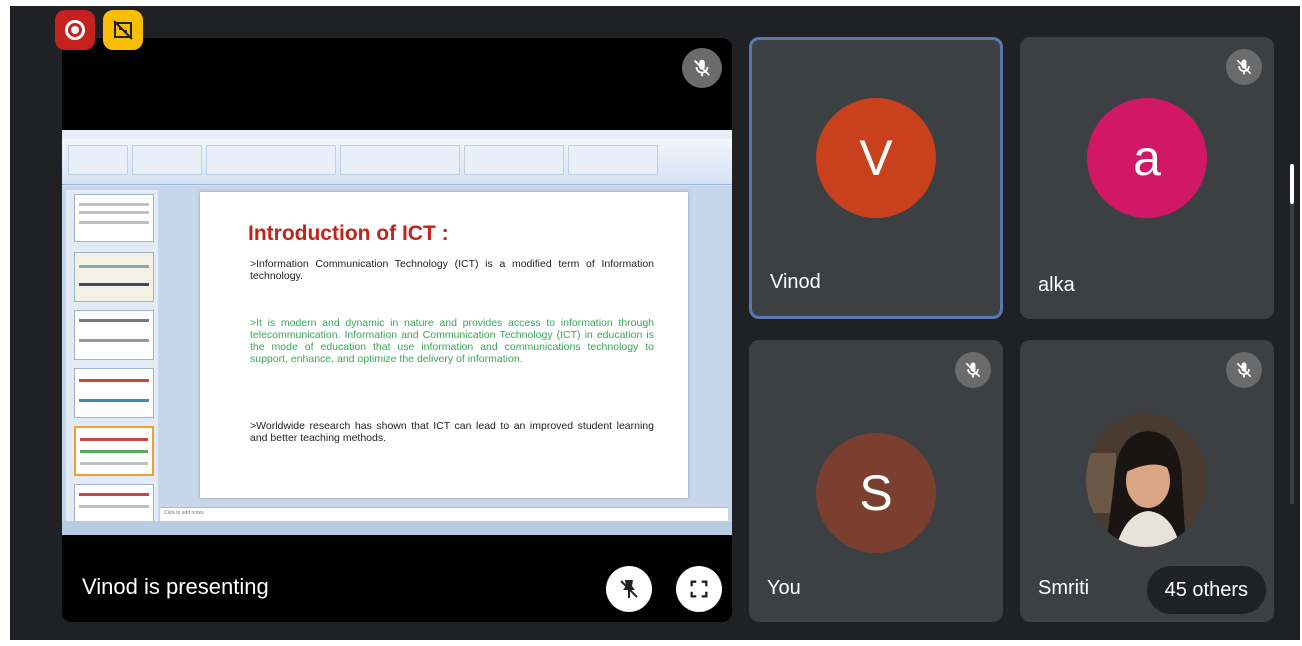 The height and width of the screenshot is (646, 1302). I want to click on unpin-button, so click(629, 589).